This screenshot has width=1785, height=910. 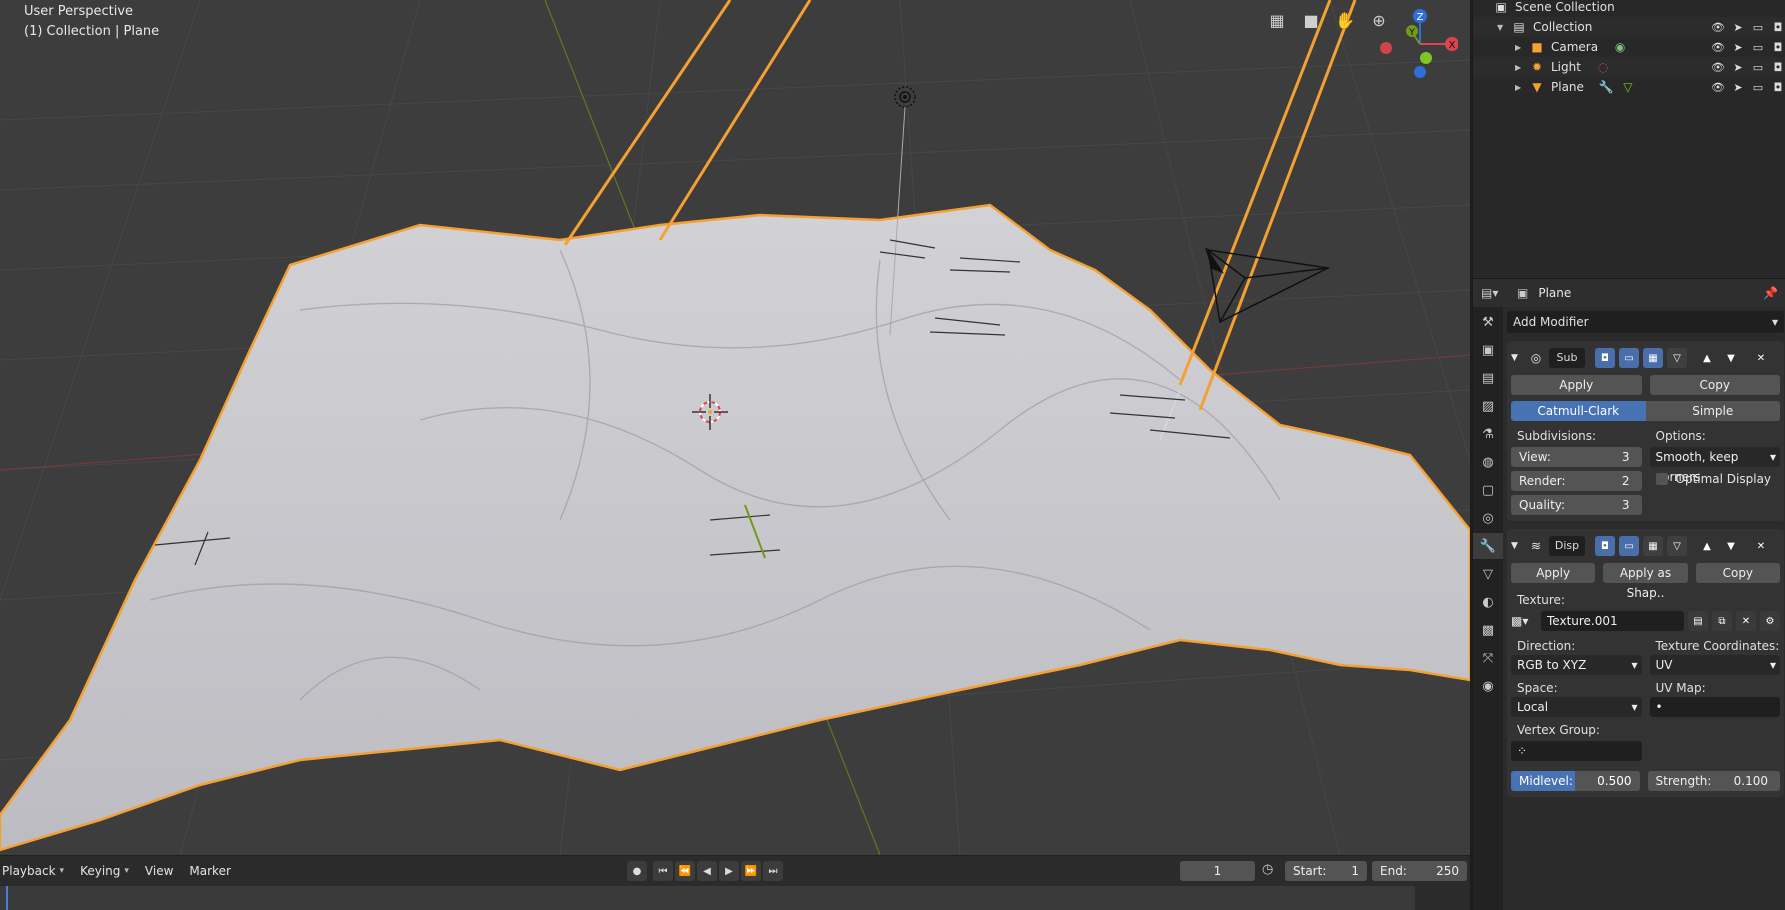 I want to click on material-tab-icon: ◐, so click(x=1488, y=602).